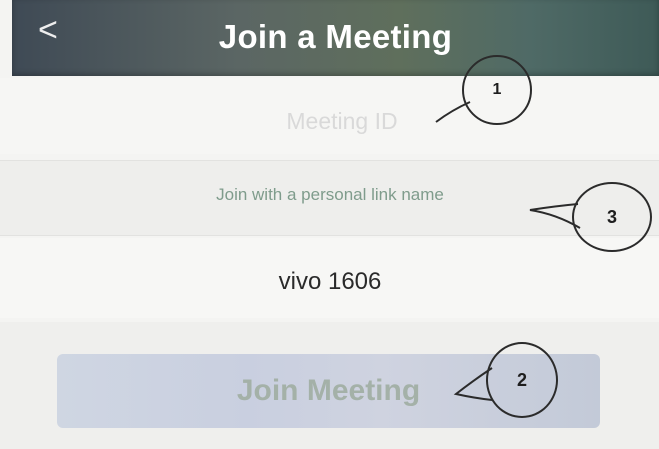 Image resolution: width=659 pixels, height=449 pixels. What do you see at coordinates (330, 281) in the screenshot?
I see `device-name-label: vivo 1606` at bounding box center [330, 281].